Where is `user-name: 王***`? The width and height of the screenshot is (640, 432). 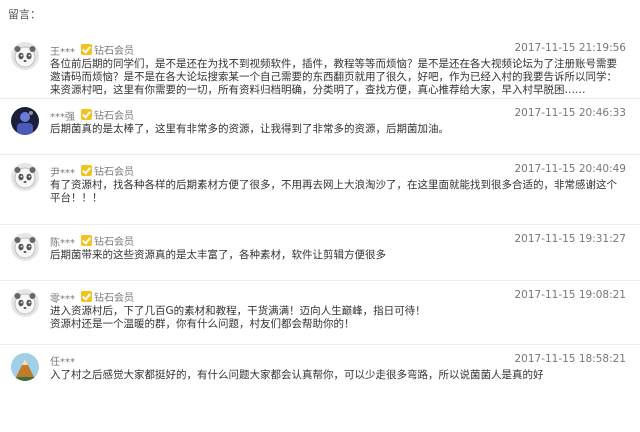 user-name: 王*** is located at coordinates (62, 52).